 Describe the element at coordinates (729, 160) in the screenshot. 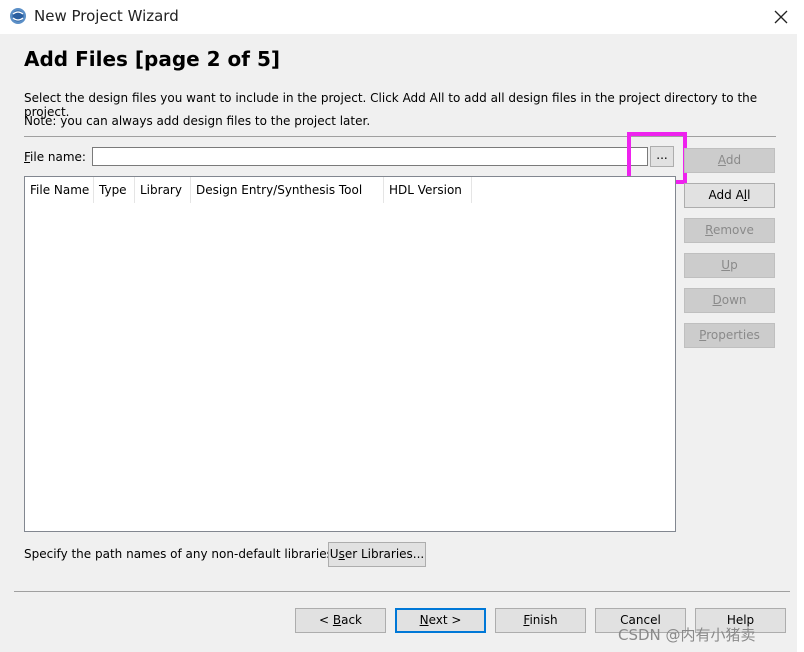

I see `add-button: Add` at that location.